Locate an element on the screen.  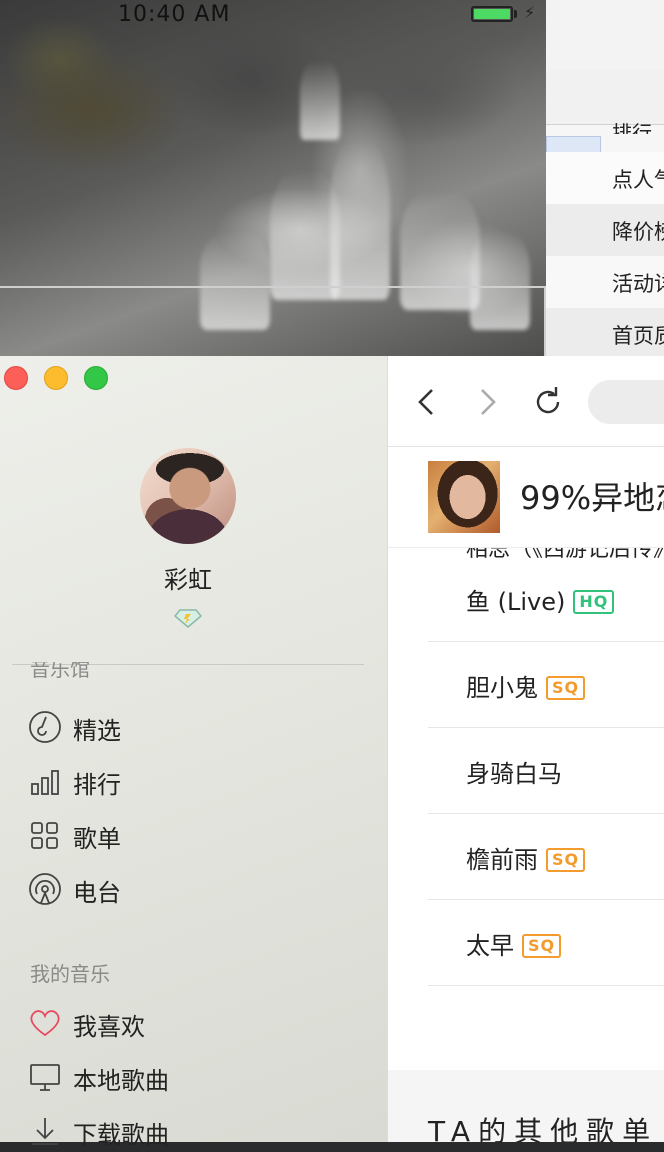
background-row: 活动详 is located at coordinates (605, 282).